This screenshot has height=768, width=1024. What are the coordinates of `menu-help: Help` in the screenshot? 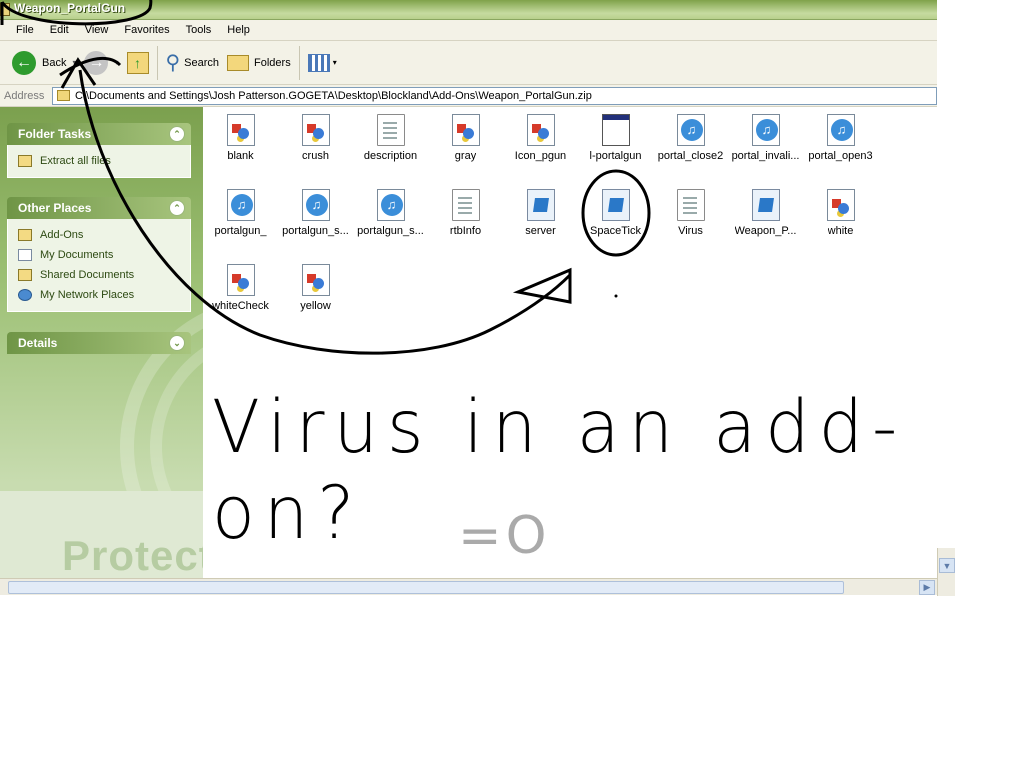 It's located at (238, 30).